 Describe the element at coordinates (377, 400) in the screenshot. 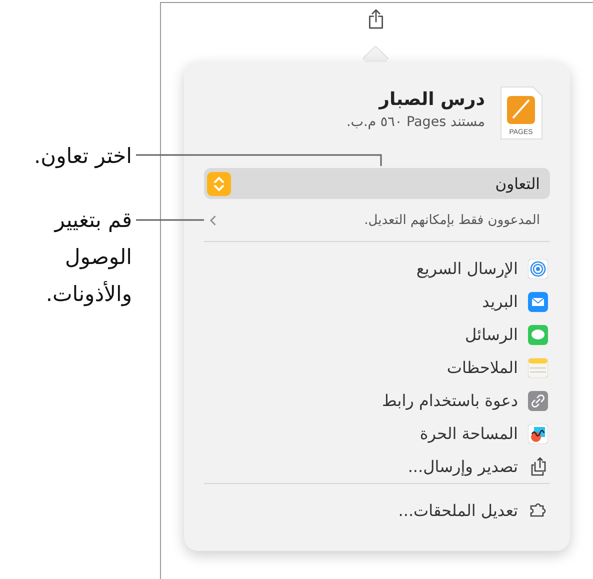

I see `share-menu-item: دعوة باستخدام رابط` at that location.